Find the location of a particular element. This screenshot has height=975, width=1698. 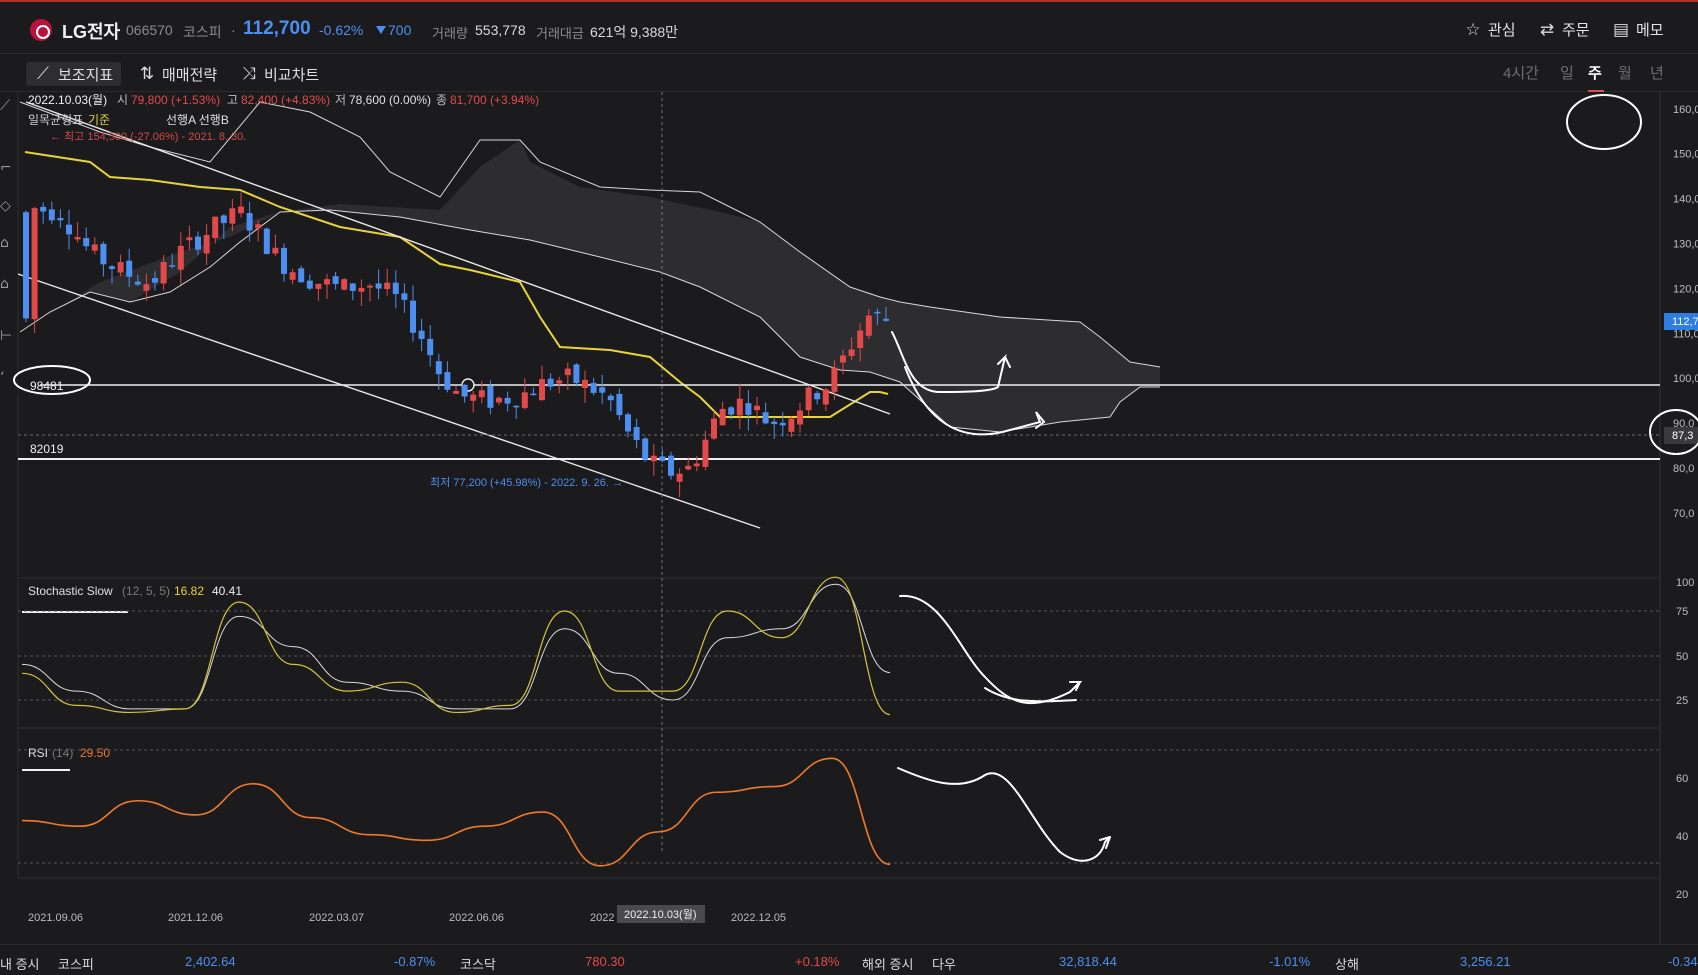

ohlc-high: 82,400 (+4.83%) is located at coordinates (285, 100).